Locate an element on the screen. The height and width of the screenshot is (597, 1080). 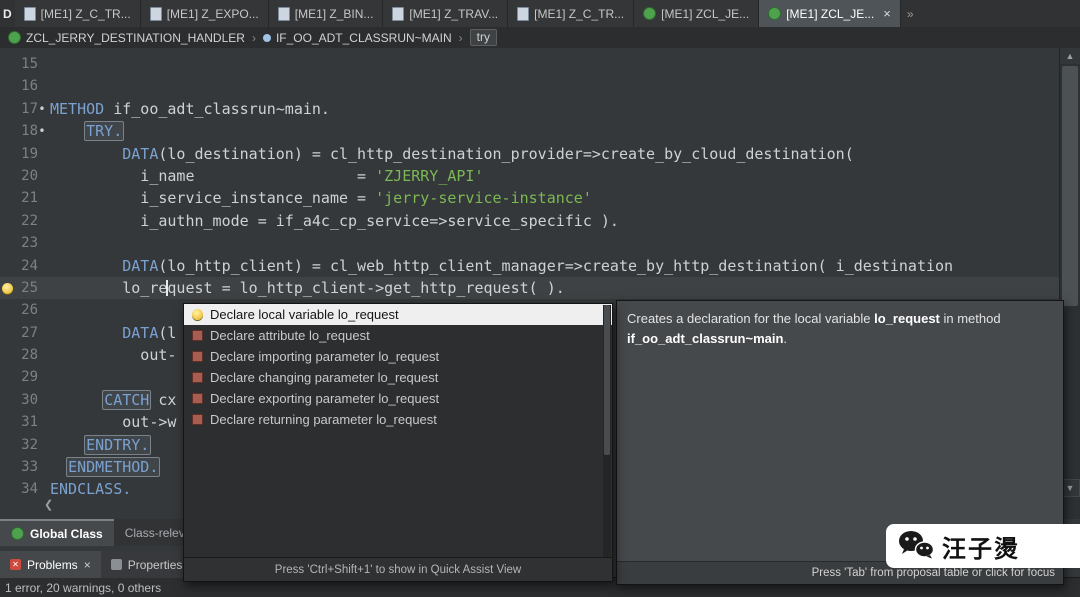
code-token: lo_re is located at coordinates (109, 287).